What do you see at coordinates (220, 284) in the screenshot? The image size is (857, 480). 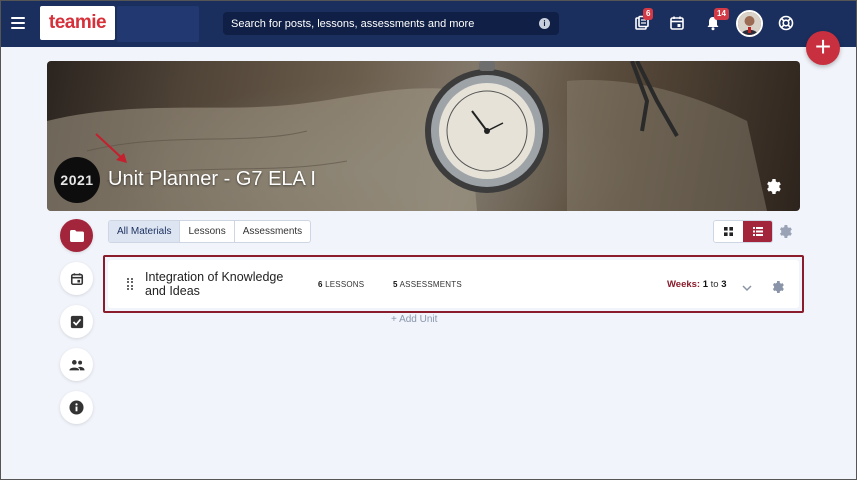 I see `unit-title: Integration of Knowledge and Ideas` at bounding box center [220, 284].